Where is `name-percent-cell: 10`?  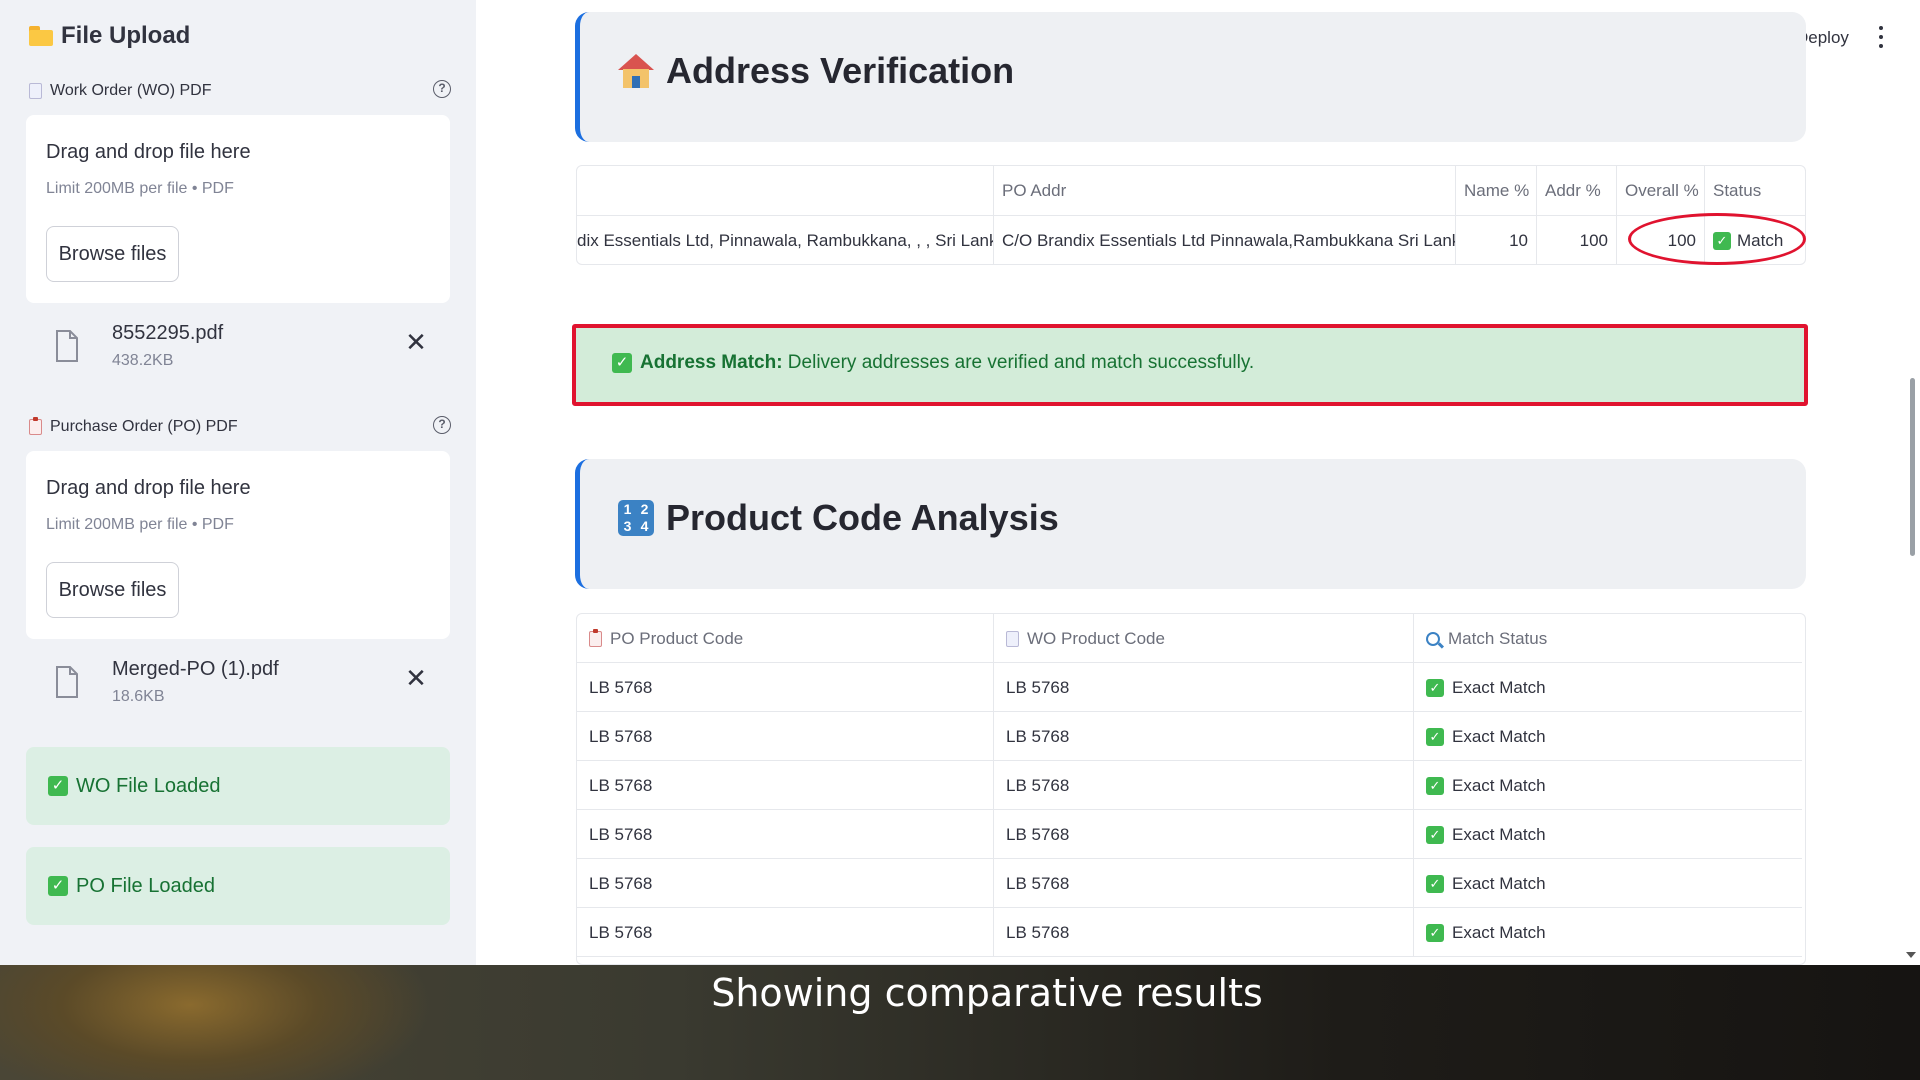 name-percent-cell: 10 is located at coordinates (1496, 240).